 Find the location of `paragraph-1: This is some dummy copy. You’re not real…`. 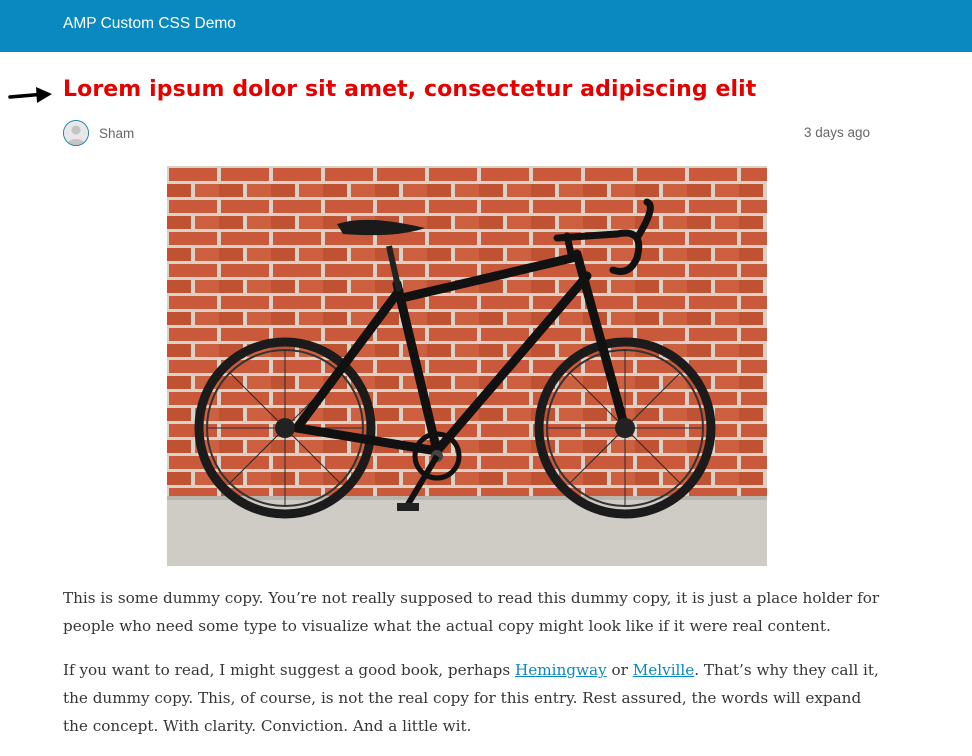

paragraph-1: This is some dummy copy. You’re not real… is located at coordinates (471, 612).